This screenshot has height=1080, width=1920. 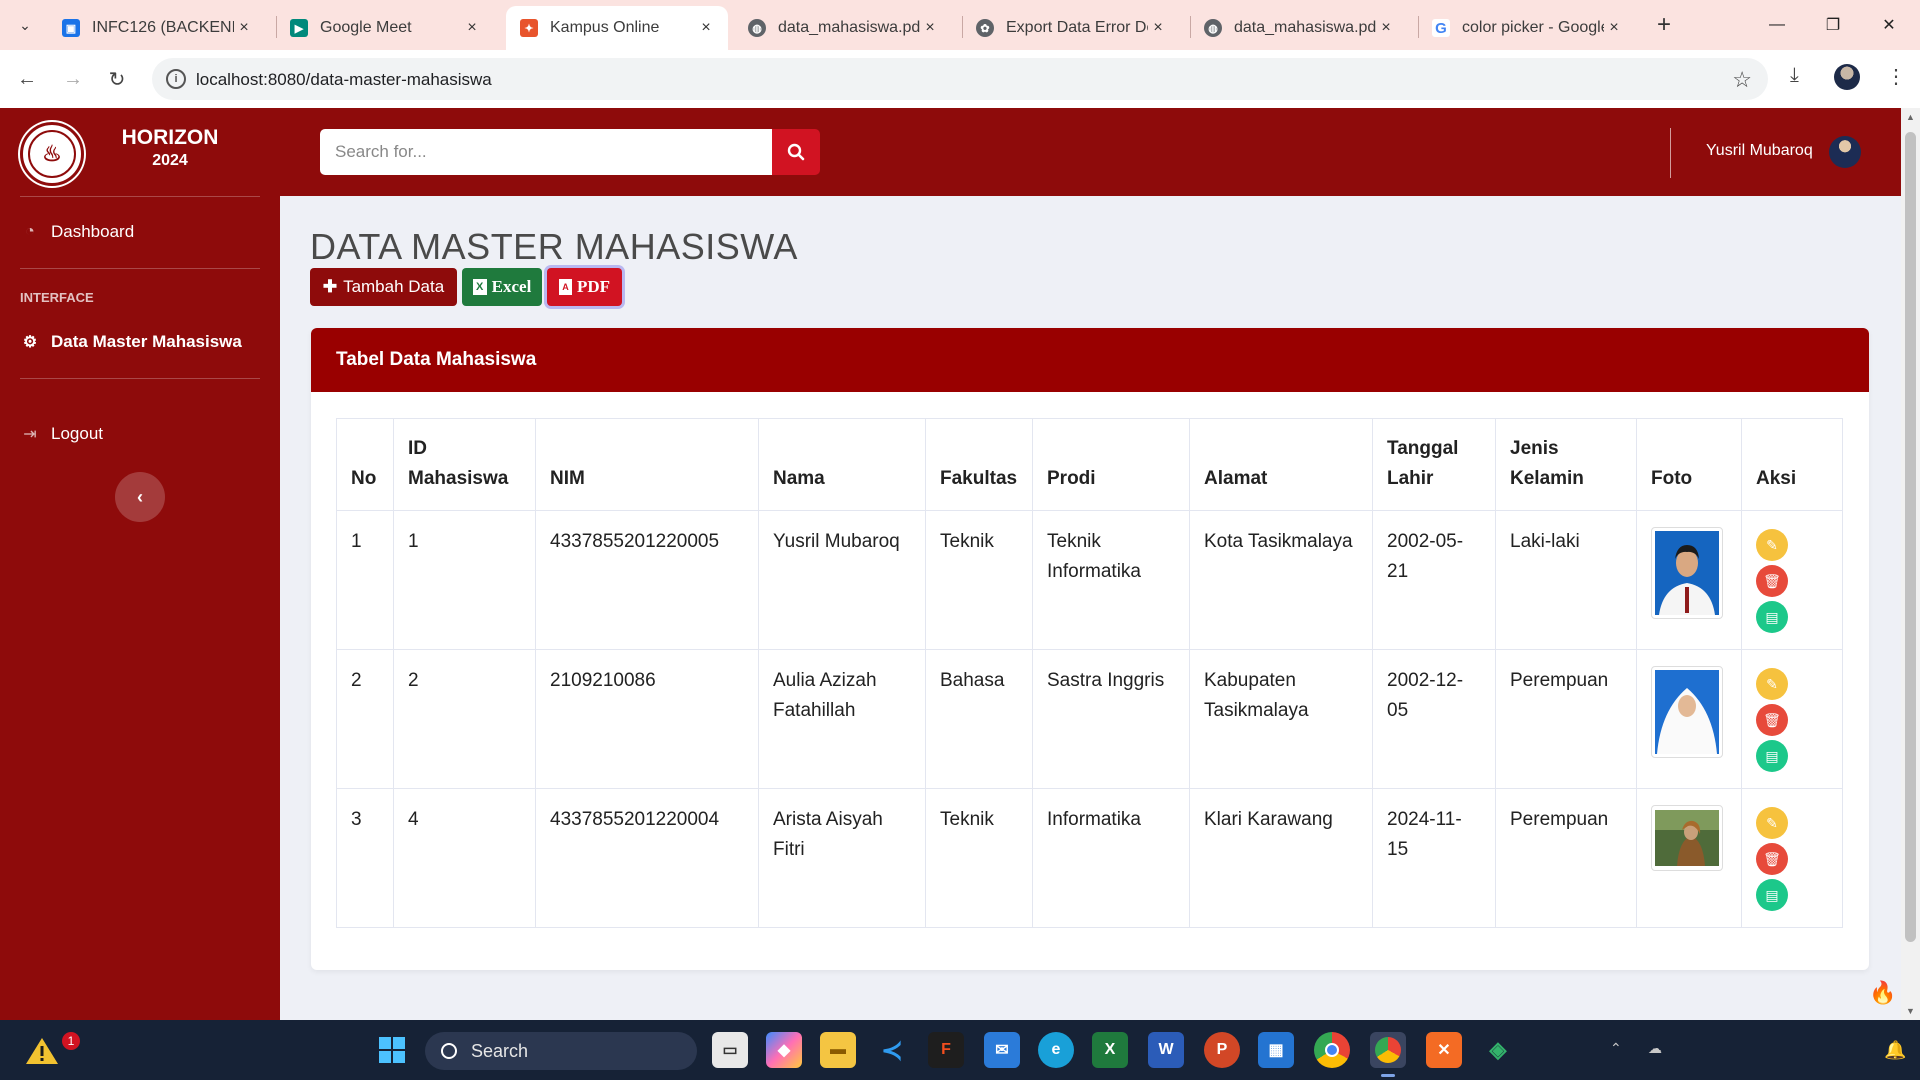 What do you see at coordinates (344, 80) in the screenshot?
I see `url-text: localhost:8080/data-master-mahasiswa` at bounding box center [344, 80].